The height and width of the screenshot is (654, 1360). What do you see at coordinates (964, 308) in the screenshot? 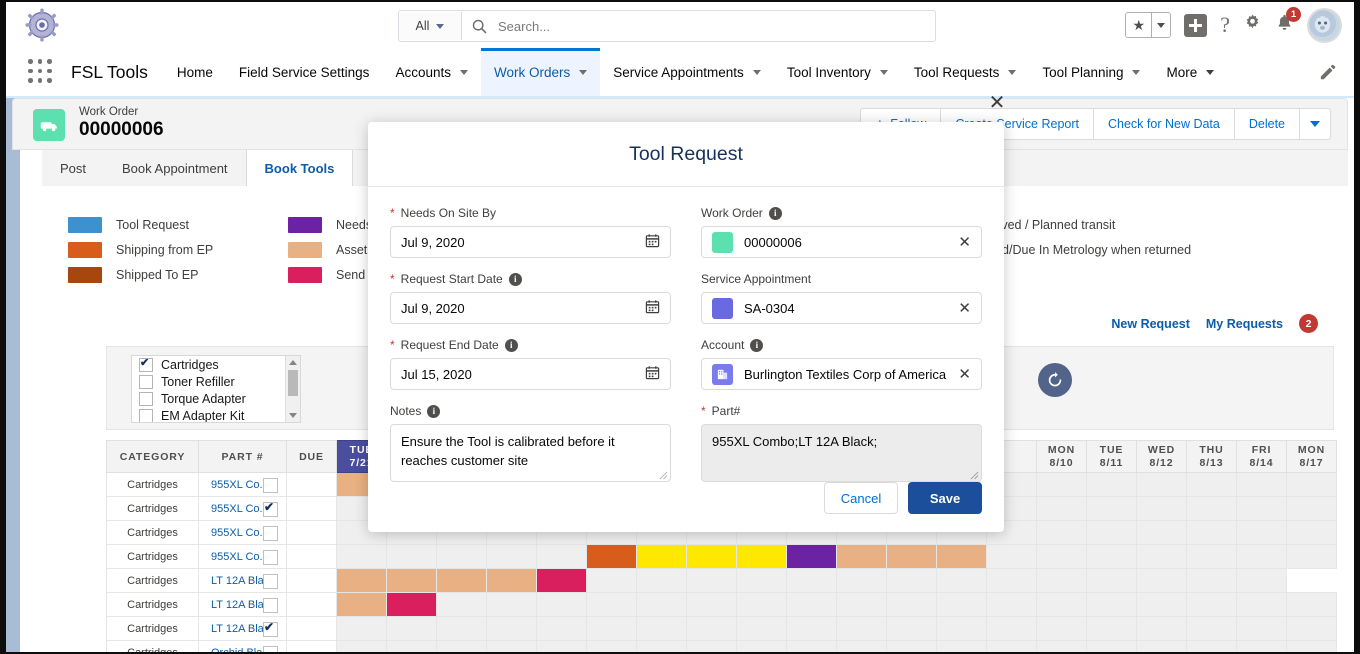
I see `clear-service-appointment-icon: ✕` at bounding box center [964, 308].